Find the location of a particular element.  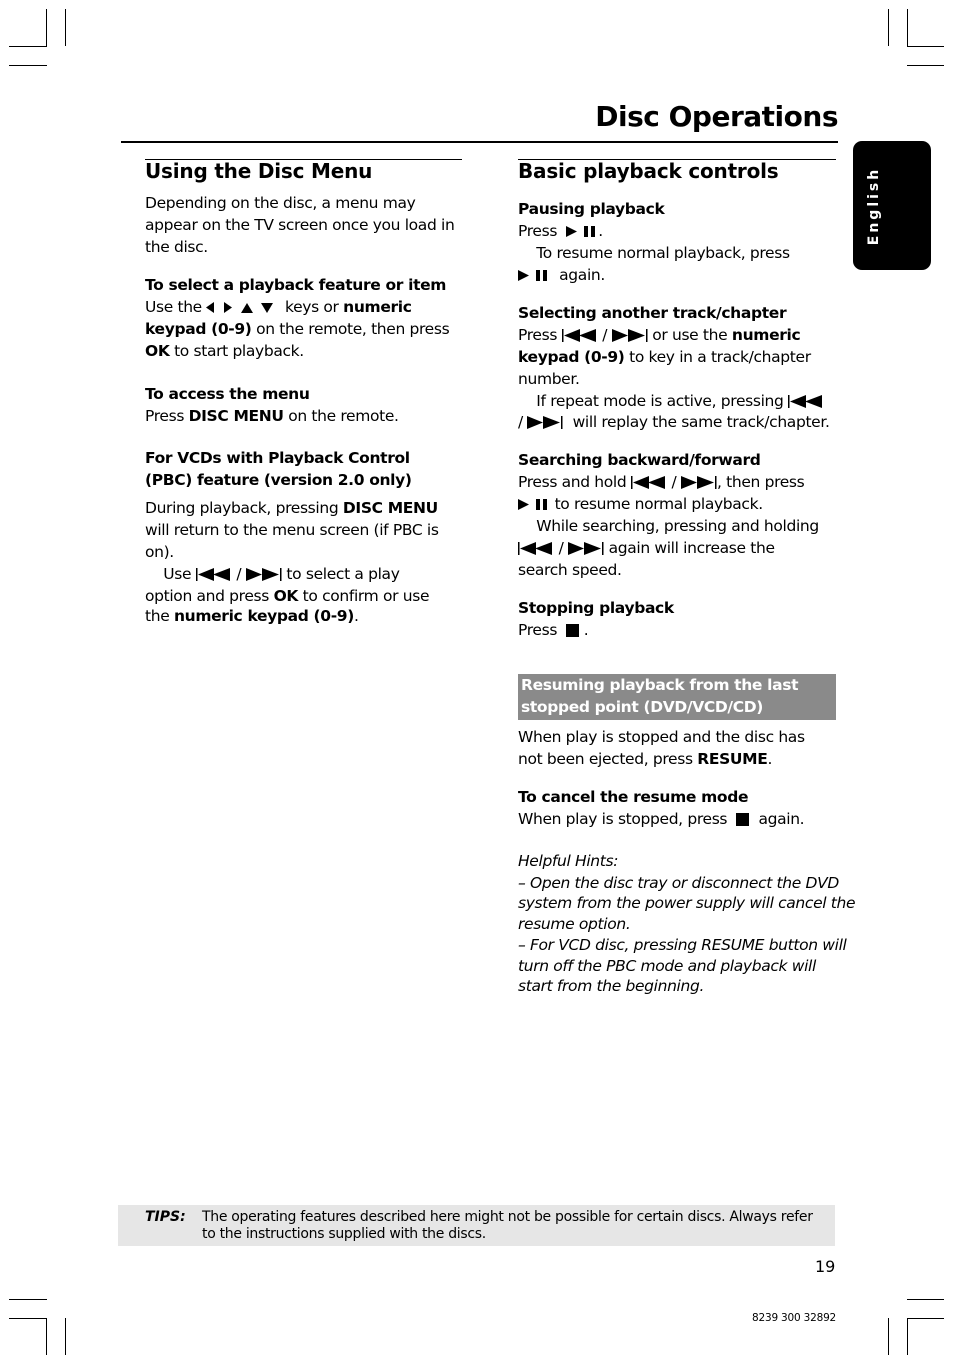

bold-text: Pausing playback is located at coordinates (591, 209).